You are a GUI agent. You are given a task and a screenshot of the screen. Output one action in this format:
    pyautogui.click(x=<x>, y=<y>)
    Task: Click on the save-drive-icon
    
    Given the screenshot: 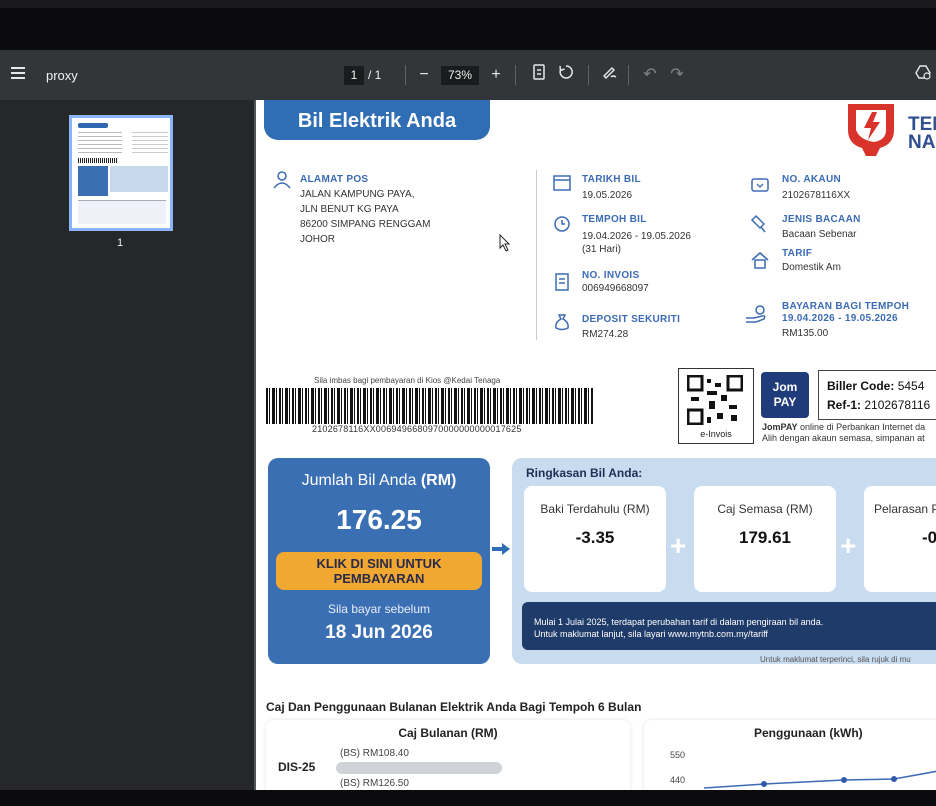 What is the action you would take?
    pyautogui.click(x=923, y=75)
    